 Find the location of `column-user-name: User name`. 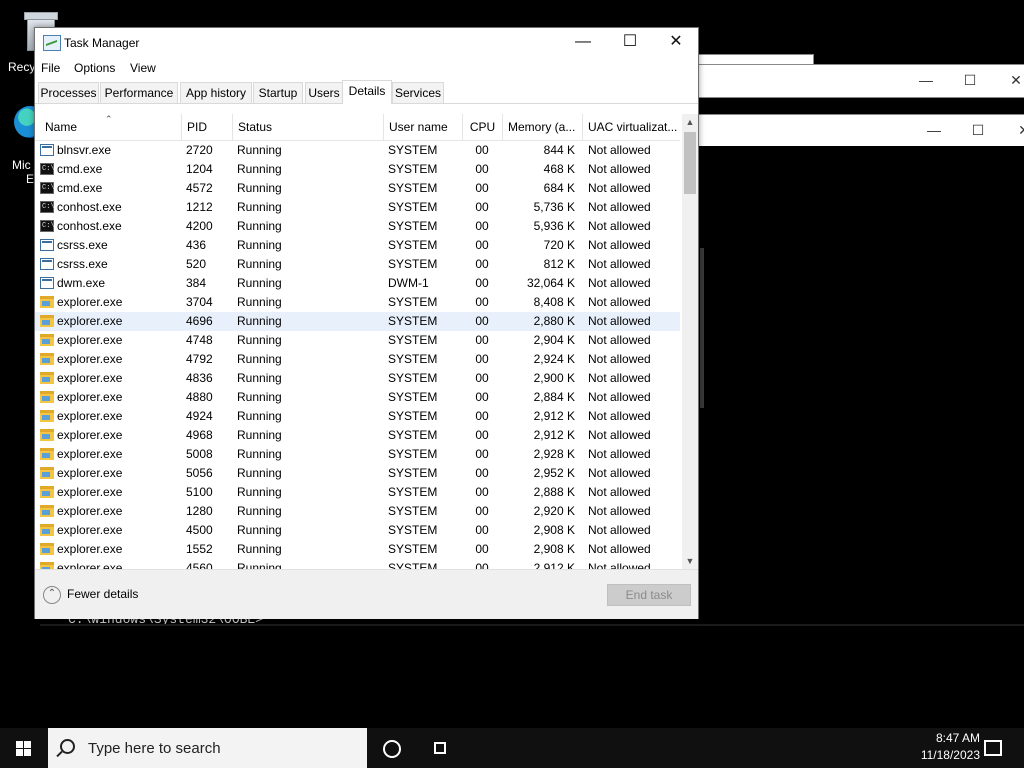

column-user-name: User name is located at coordinates (422, 127).